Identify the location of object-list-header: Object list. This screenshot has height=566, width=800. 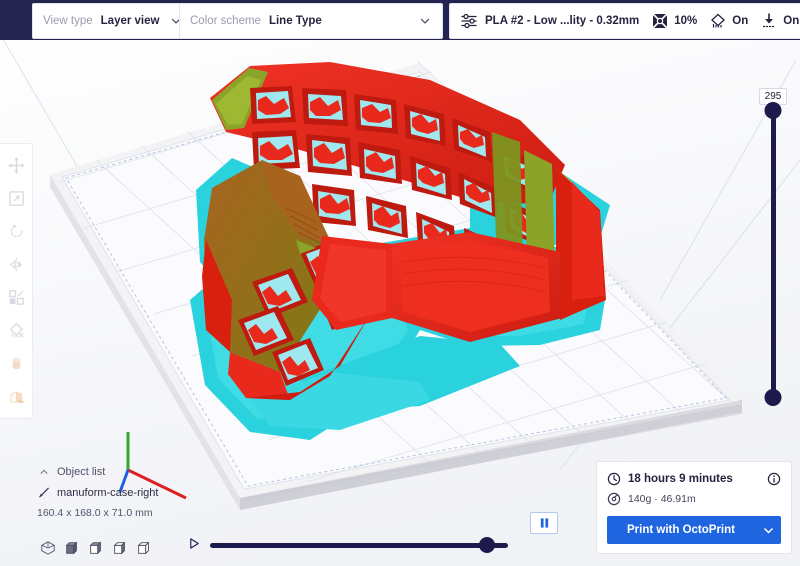
(97, 471).